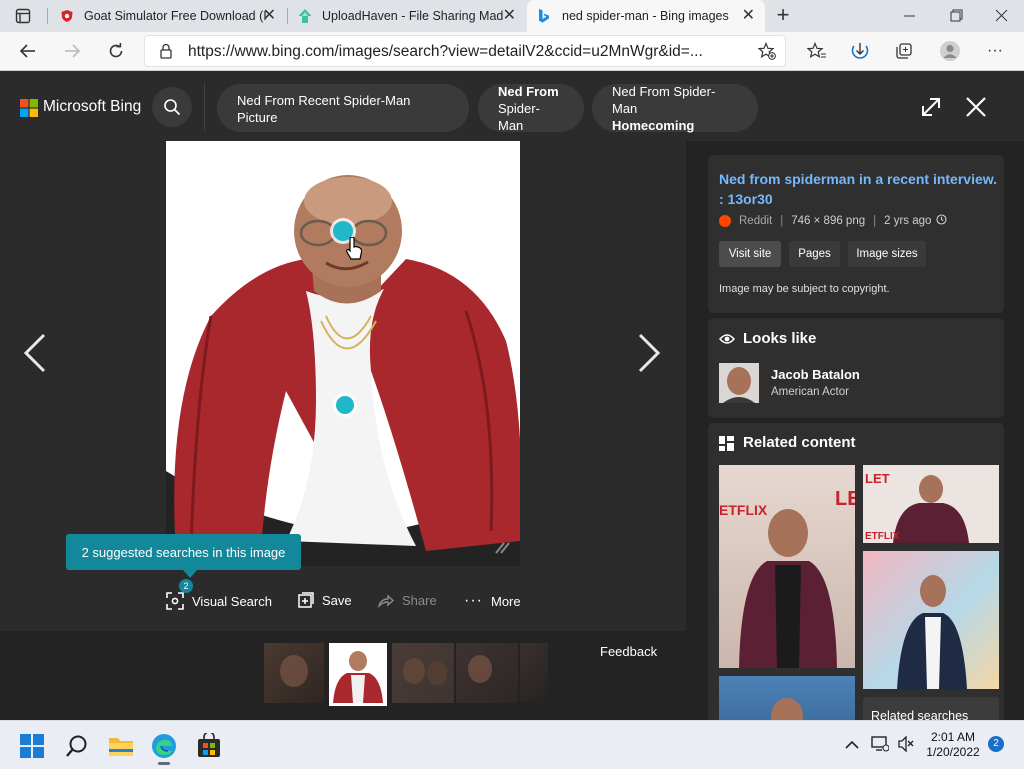  What do you see at coordinates (877, 478) in the screenshot?
I see `svg-text: LET` at bounding box center [877, 478].